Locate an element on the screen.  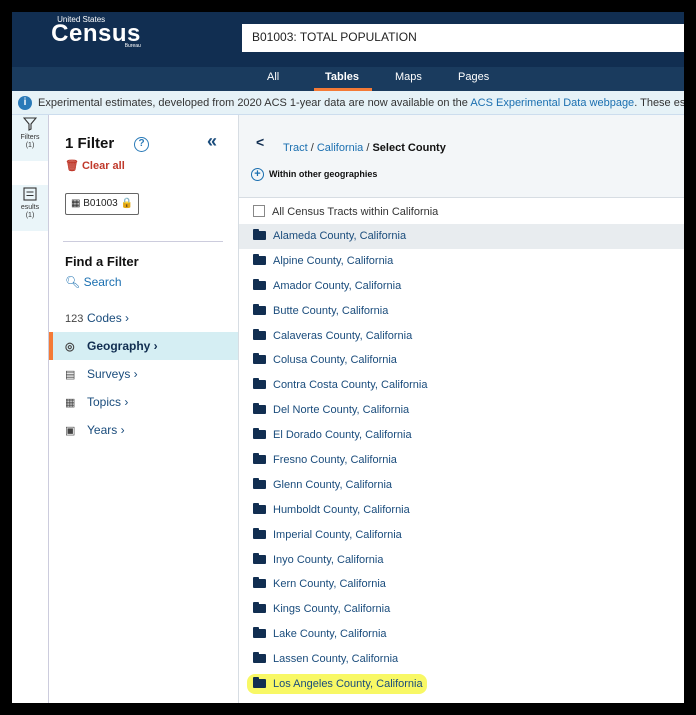
county-label: El Dorado County, California is located at coordinates (342, 435).